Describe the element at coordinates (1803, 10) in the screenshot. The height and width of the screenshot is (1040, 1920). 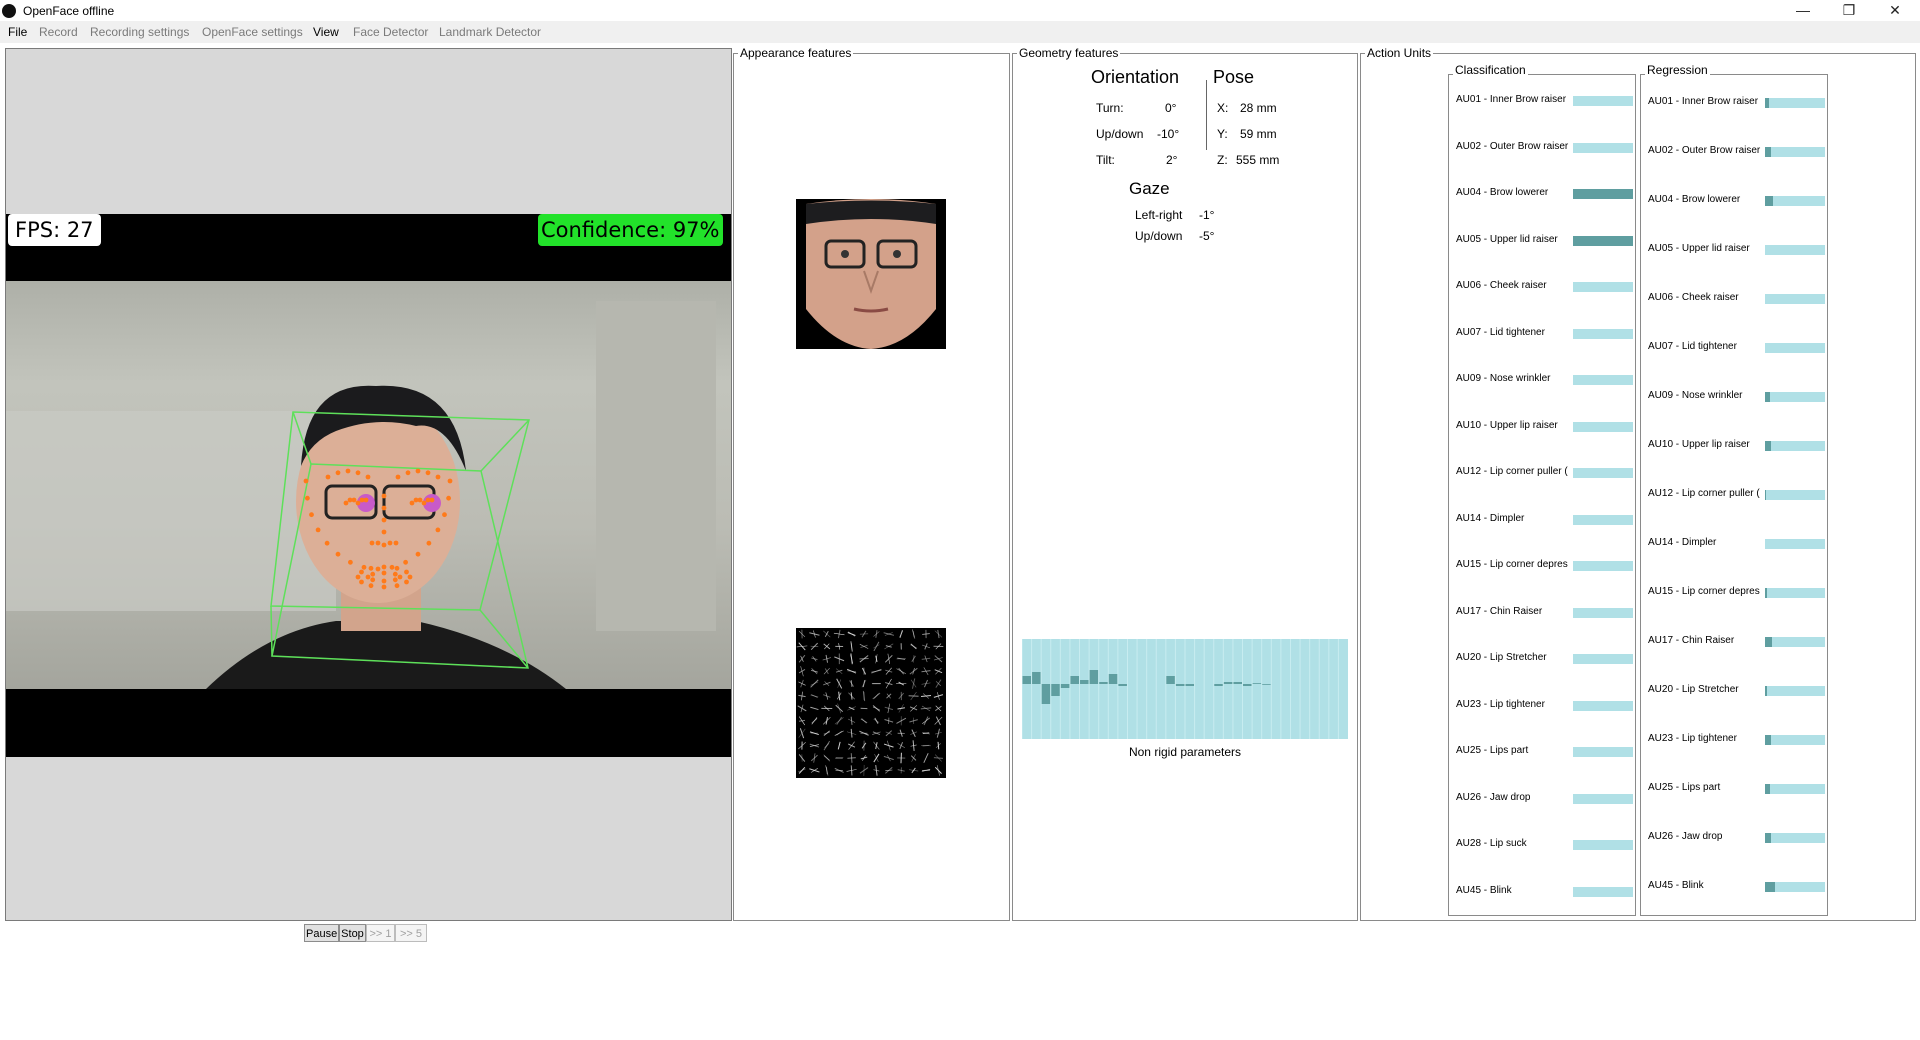
I see `minimize-button: —` at that location.